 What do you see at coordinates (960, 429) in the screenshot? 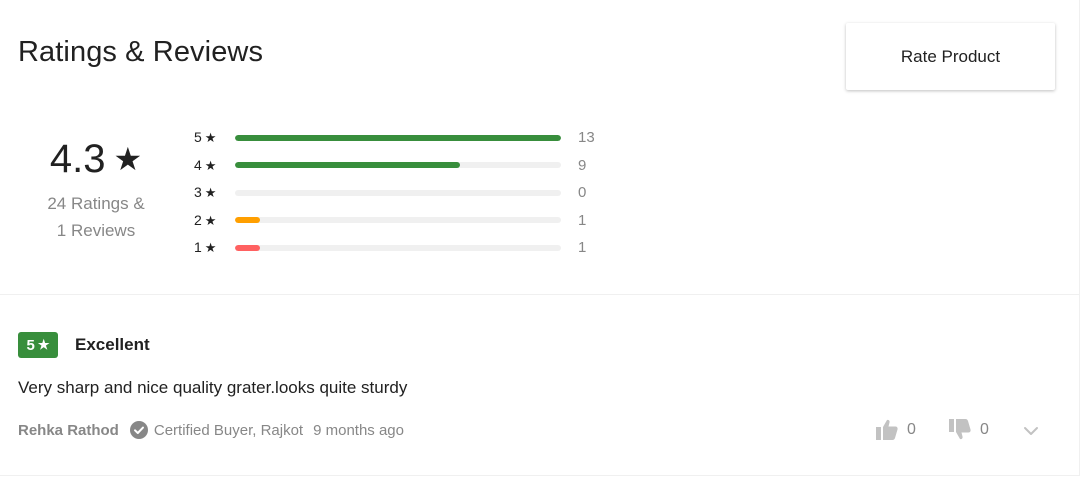
I see `thumbs-down-icon` at bounding box center [960, 429].